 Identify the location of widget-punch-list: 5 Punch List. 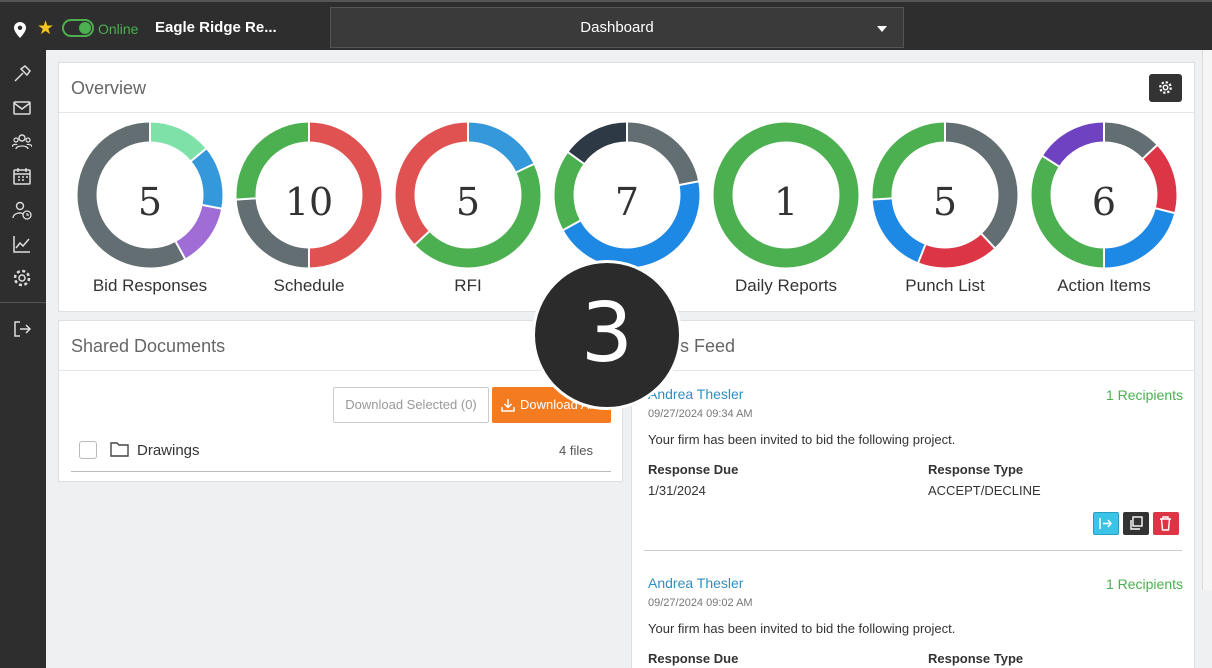
(945, 212).